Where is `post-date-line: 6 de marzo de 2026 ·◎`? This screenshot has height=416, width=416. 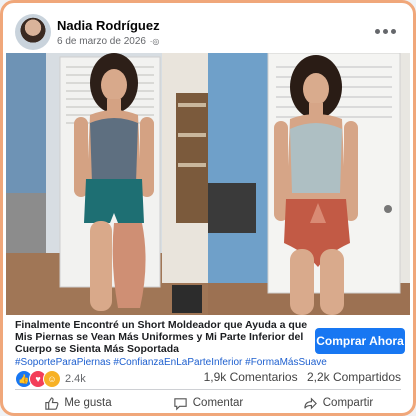 post-date-line: 6 de marzo de 2026 ·◎ is located at coordinates (108, 41).